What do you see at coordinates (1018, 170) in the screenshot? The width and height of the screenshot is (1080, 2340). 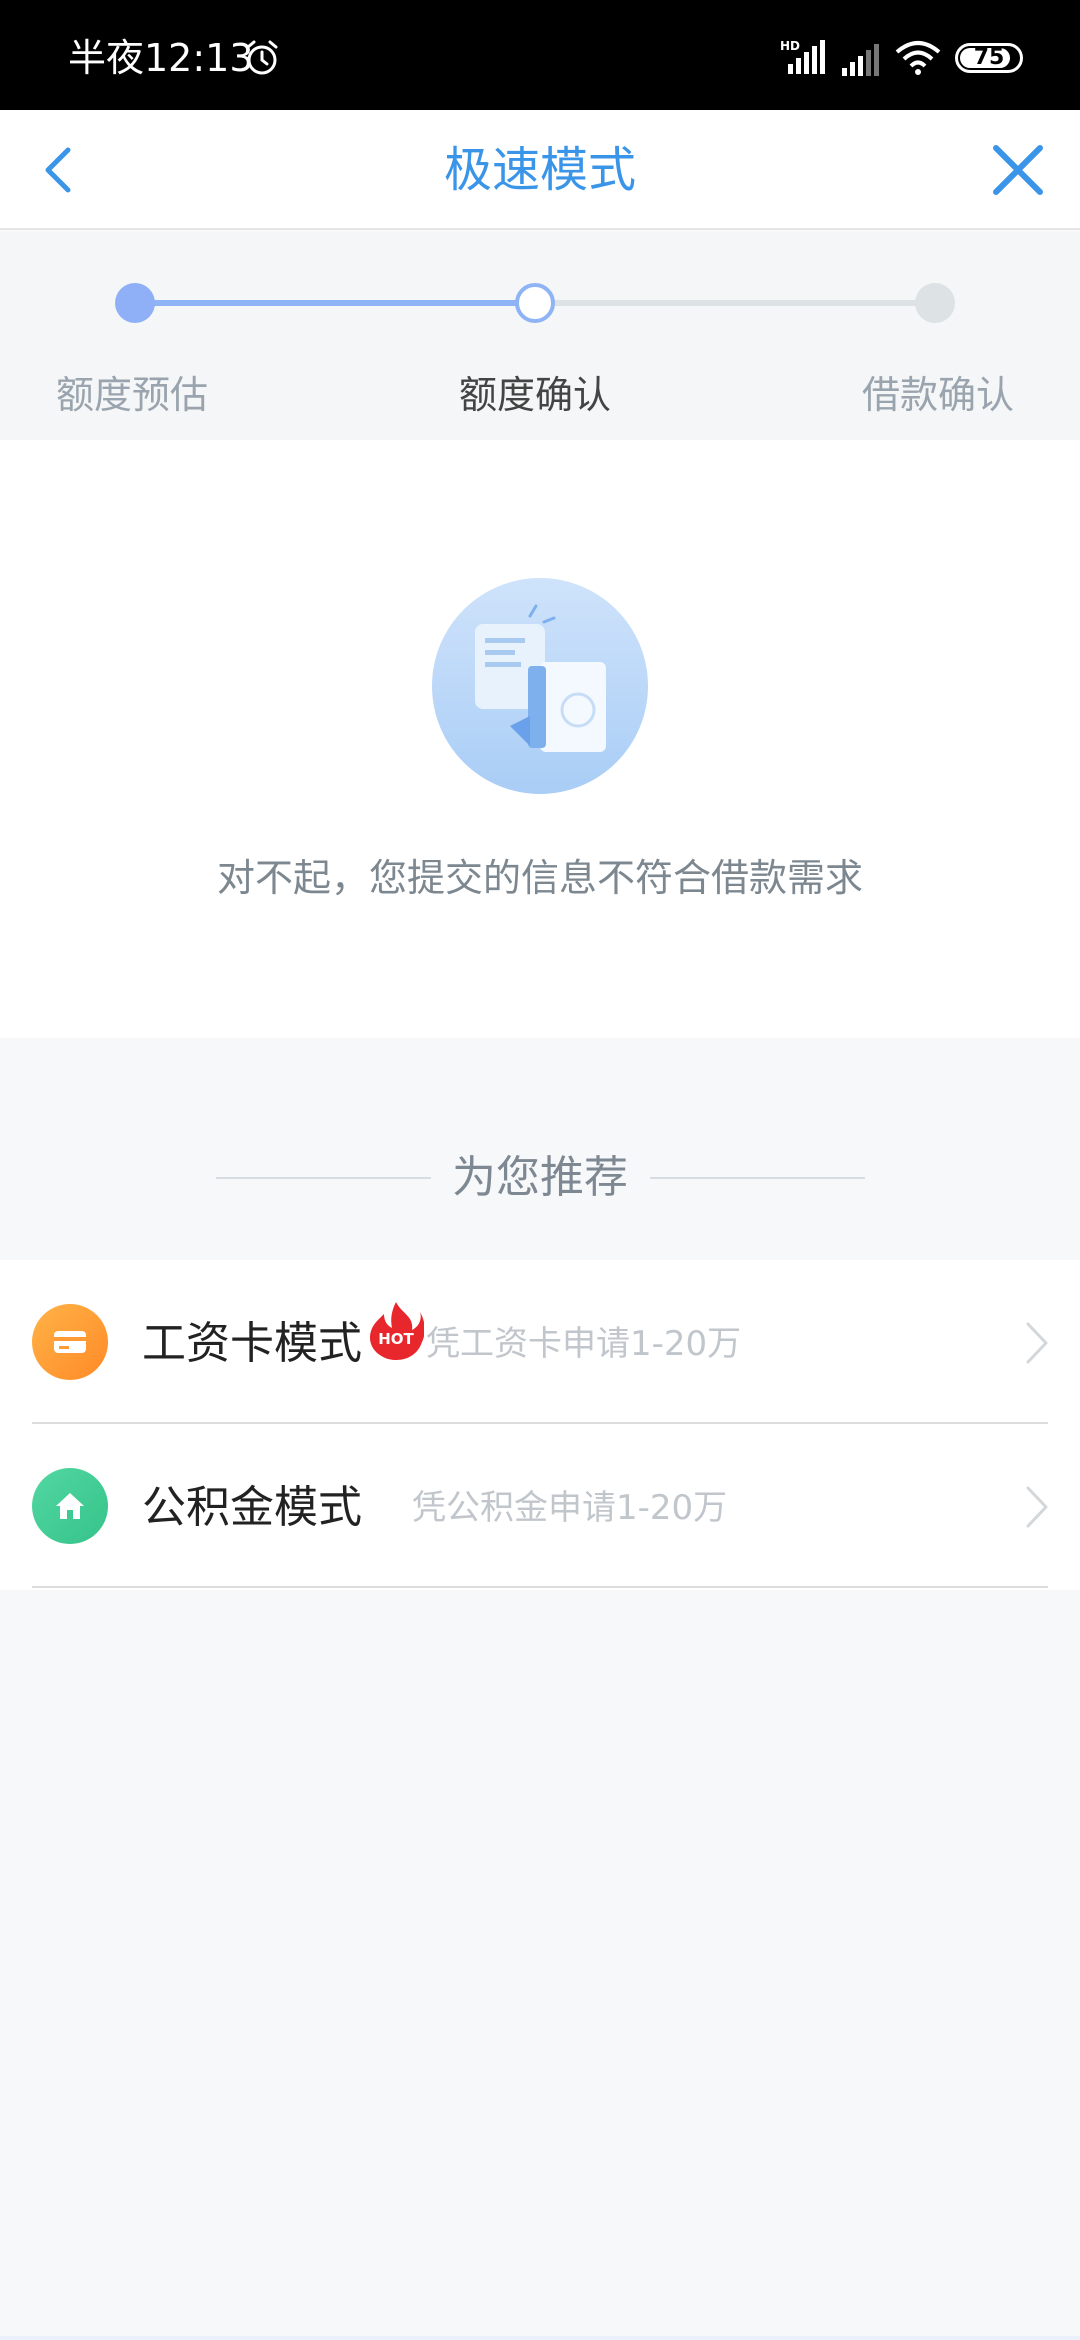 I see `close-button` at bounding box center [1018, 170].